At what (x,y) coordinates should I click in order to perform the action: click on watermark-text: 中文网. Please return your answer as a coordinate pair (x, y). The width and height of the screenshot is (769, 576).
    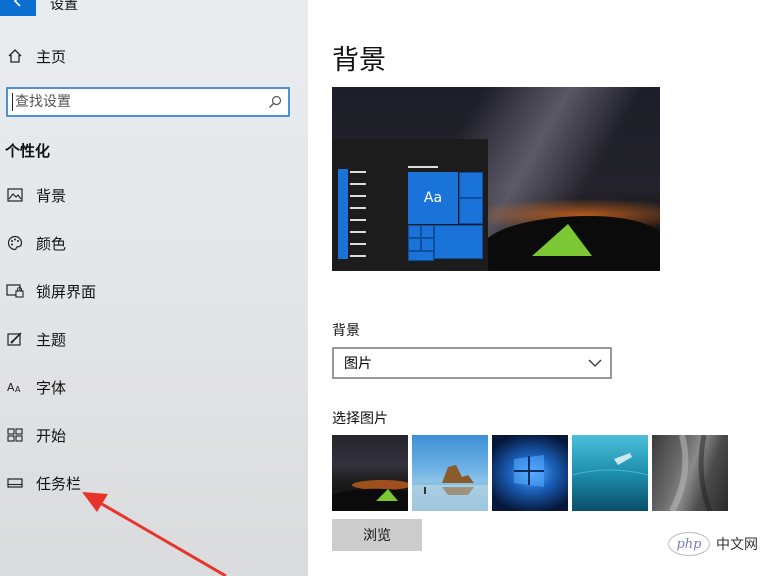
    Looking at the image, I should click on (737, 545).